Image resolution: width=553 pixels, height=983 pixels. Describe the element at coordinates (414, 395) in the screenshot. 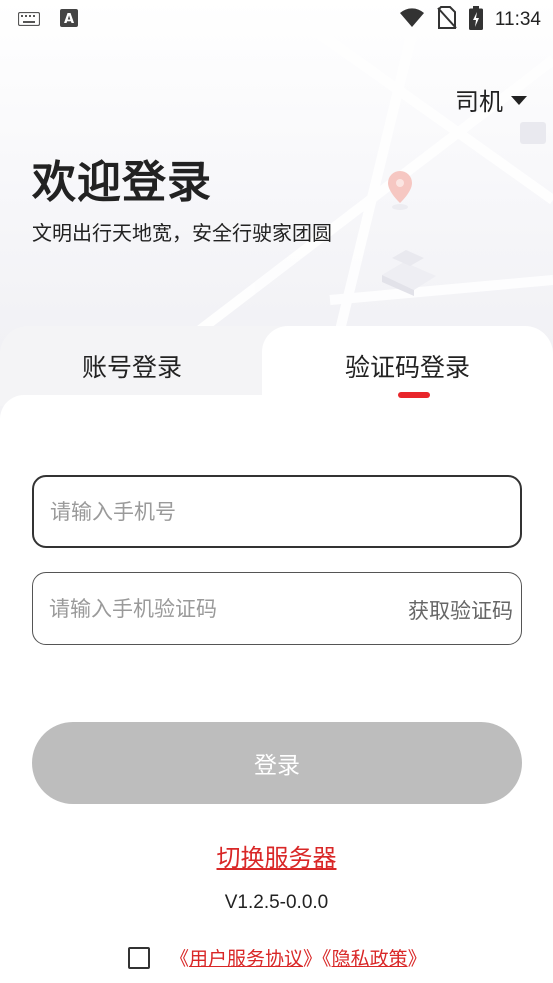

I see `active-tab-indicator` at that location.